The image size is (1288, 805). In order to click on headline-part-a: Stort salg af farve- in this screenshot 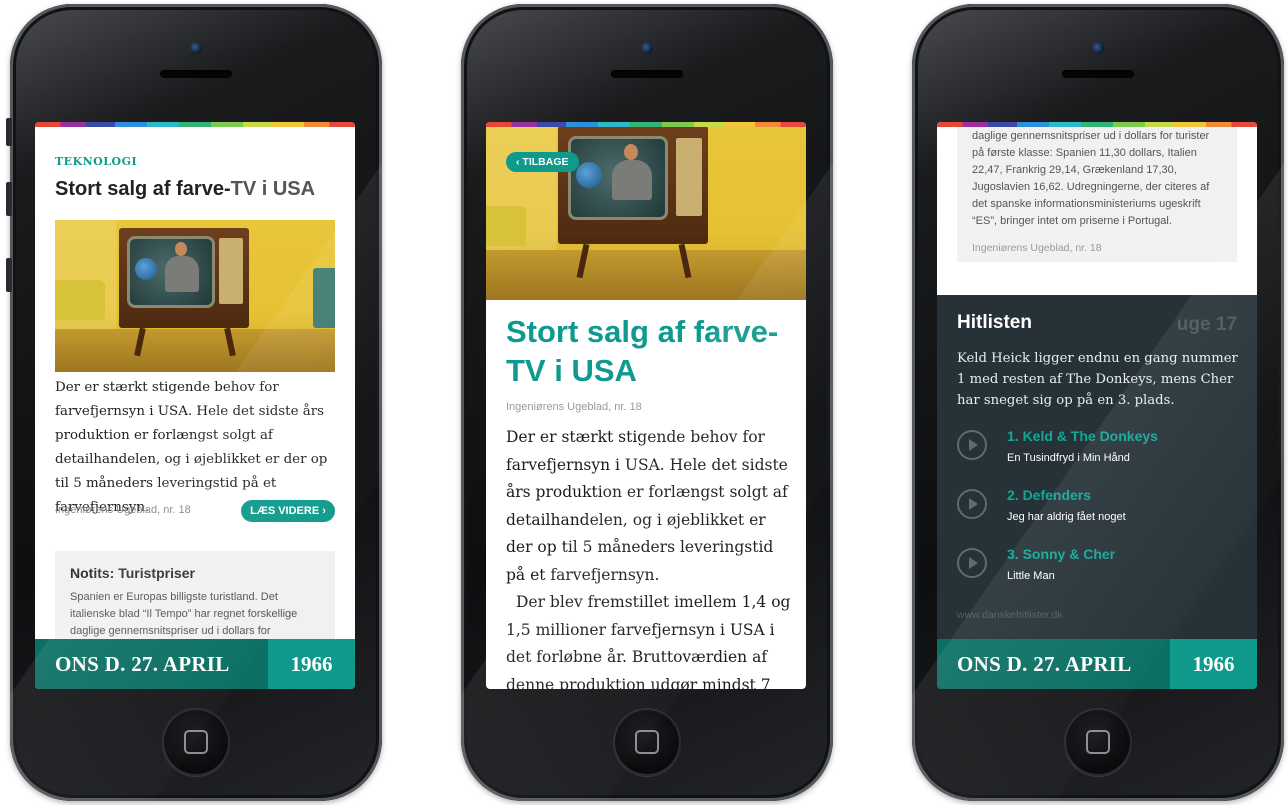, I will do `click(143, 189)`.